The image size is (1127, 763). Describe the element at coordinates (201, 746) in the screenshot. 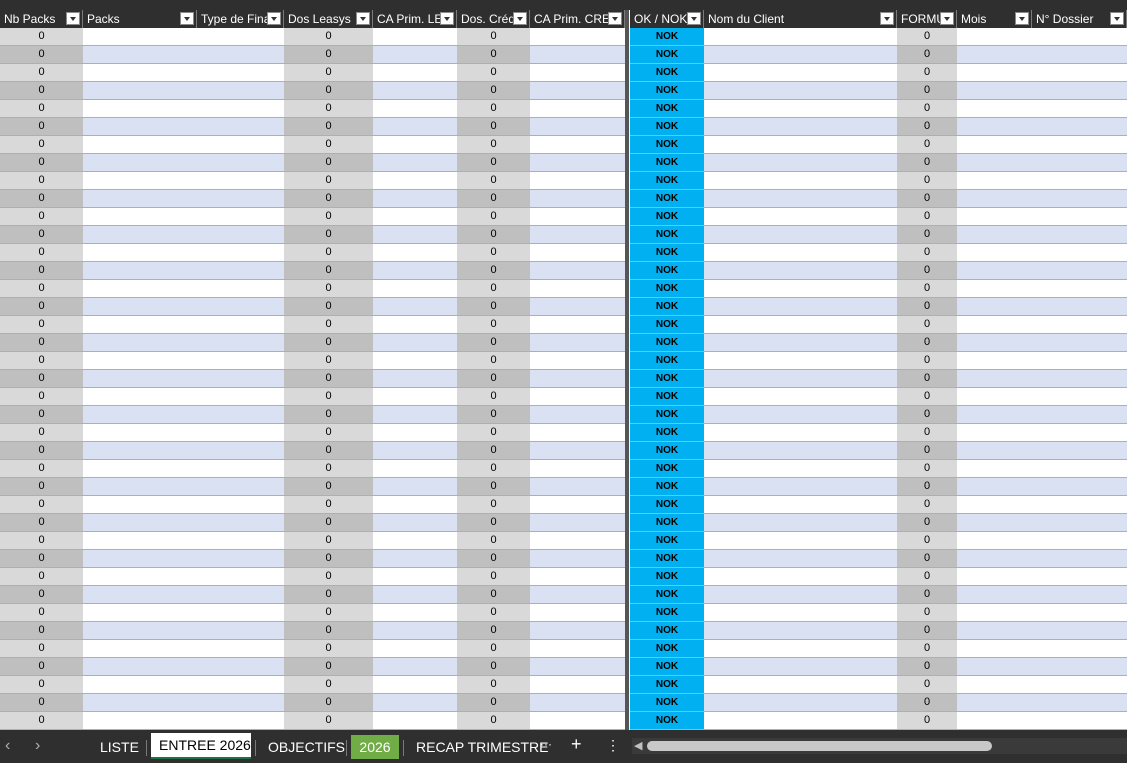

I see `sheet-tab-entree-2026: ENTREE 2026` at that location.